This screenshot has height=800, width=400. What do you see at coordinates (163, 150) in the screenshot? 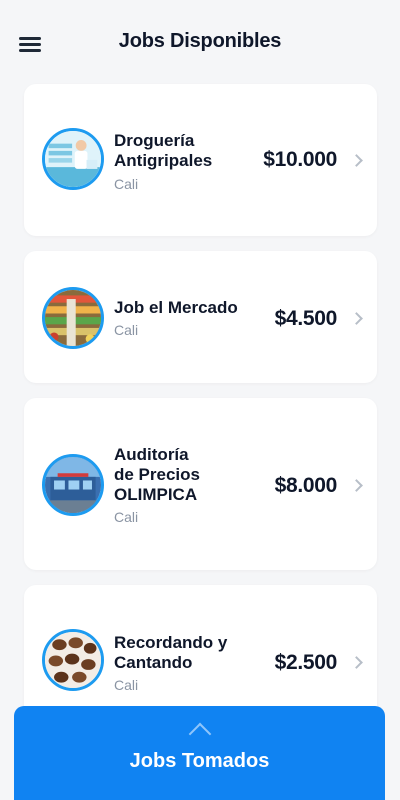
I see `job-name: Droguería Antigripales` at bounding box center [163, 150].